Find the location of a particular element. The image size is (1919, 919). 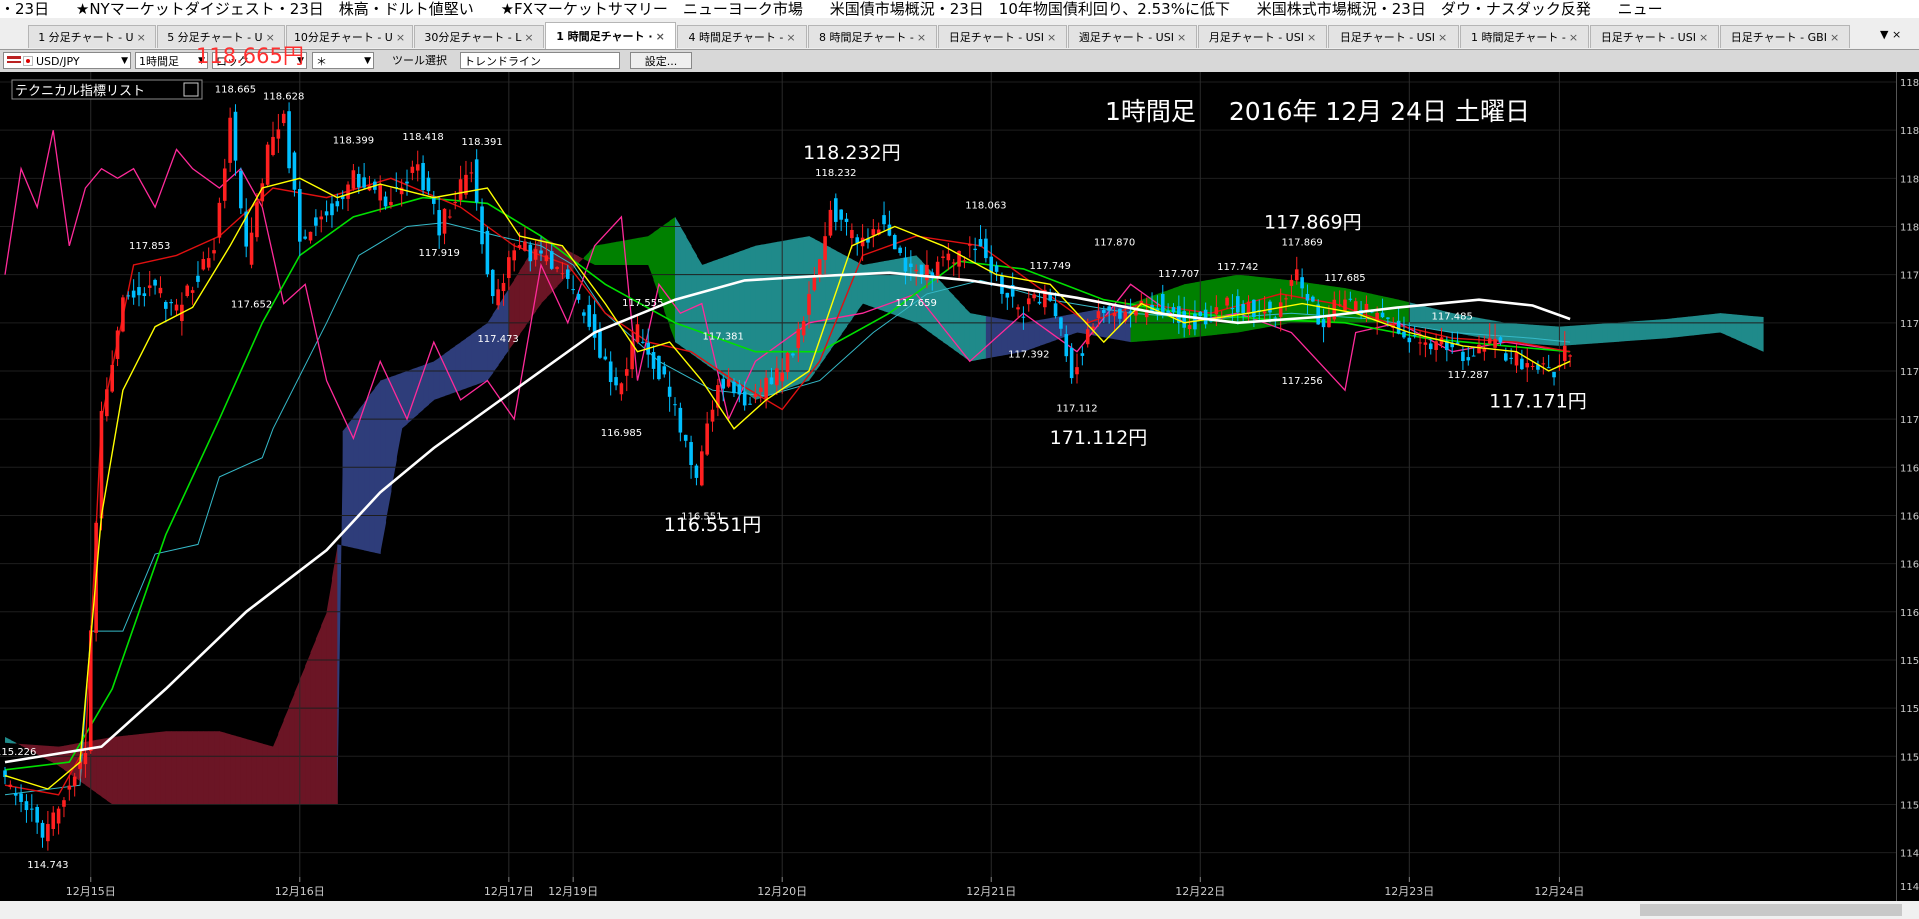

marker-select: ＊ ▼ is located at coordinates (343, 60).